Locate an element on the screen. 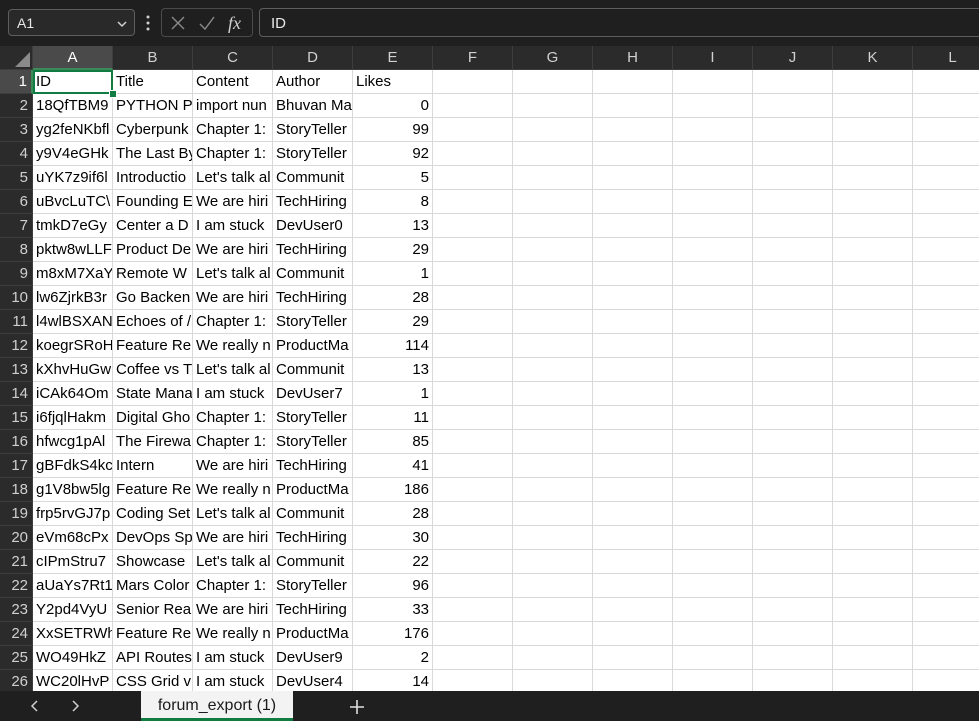 The image size is (979, 721). column-header-b: B is located at coordinates (153, 58).